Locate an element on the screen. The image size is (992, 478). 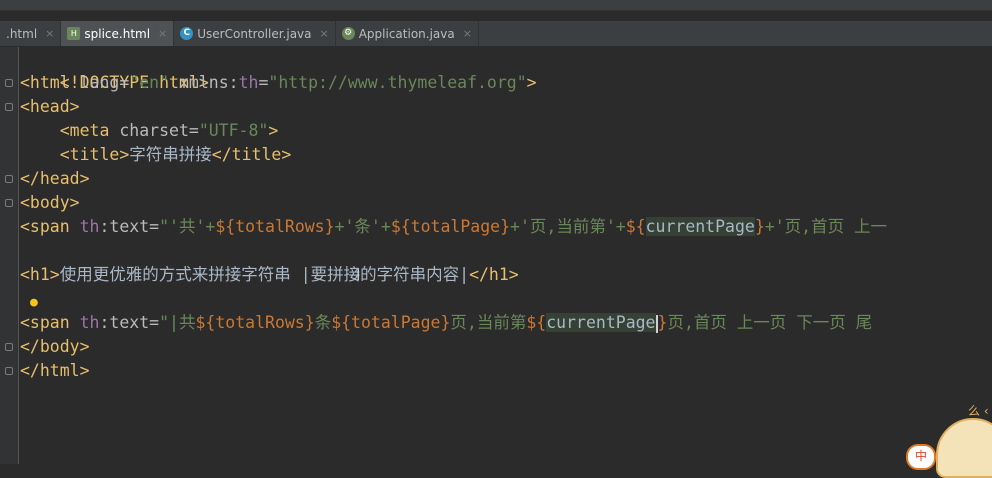
tag-open: <html is located at coordinates (45, 82).